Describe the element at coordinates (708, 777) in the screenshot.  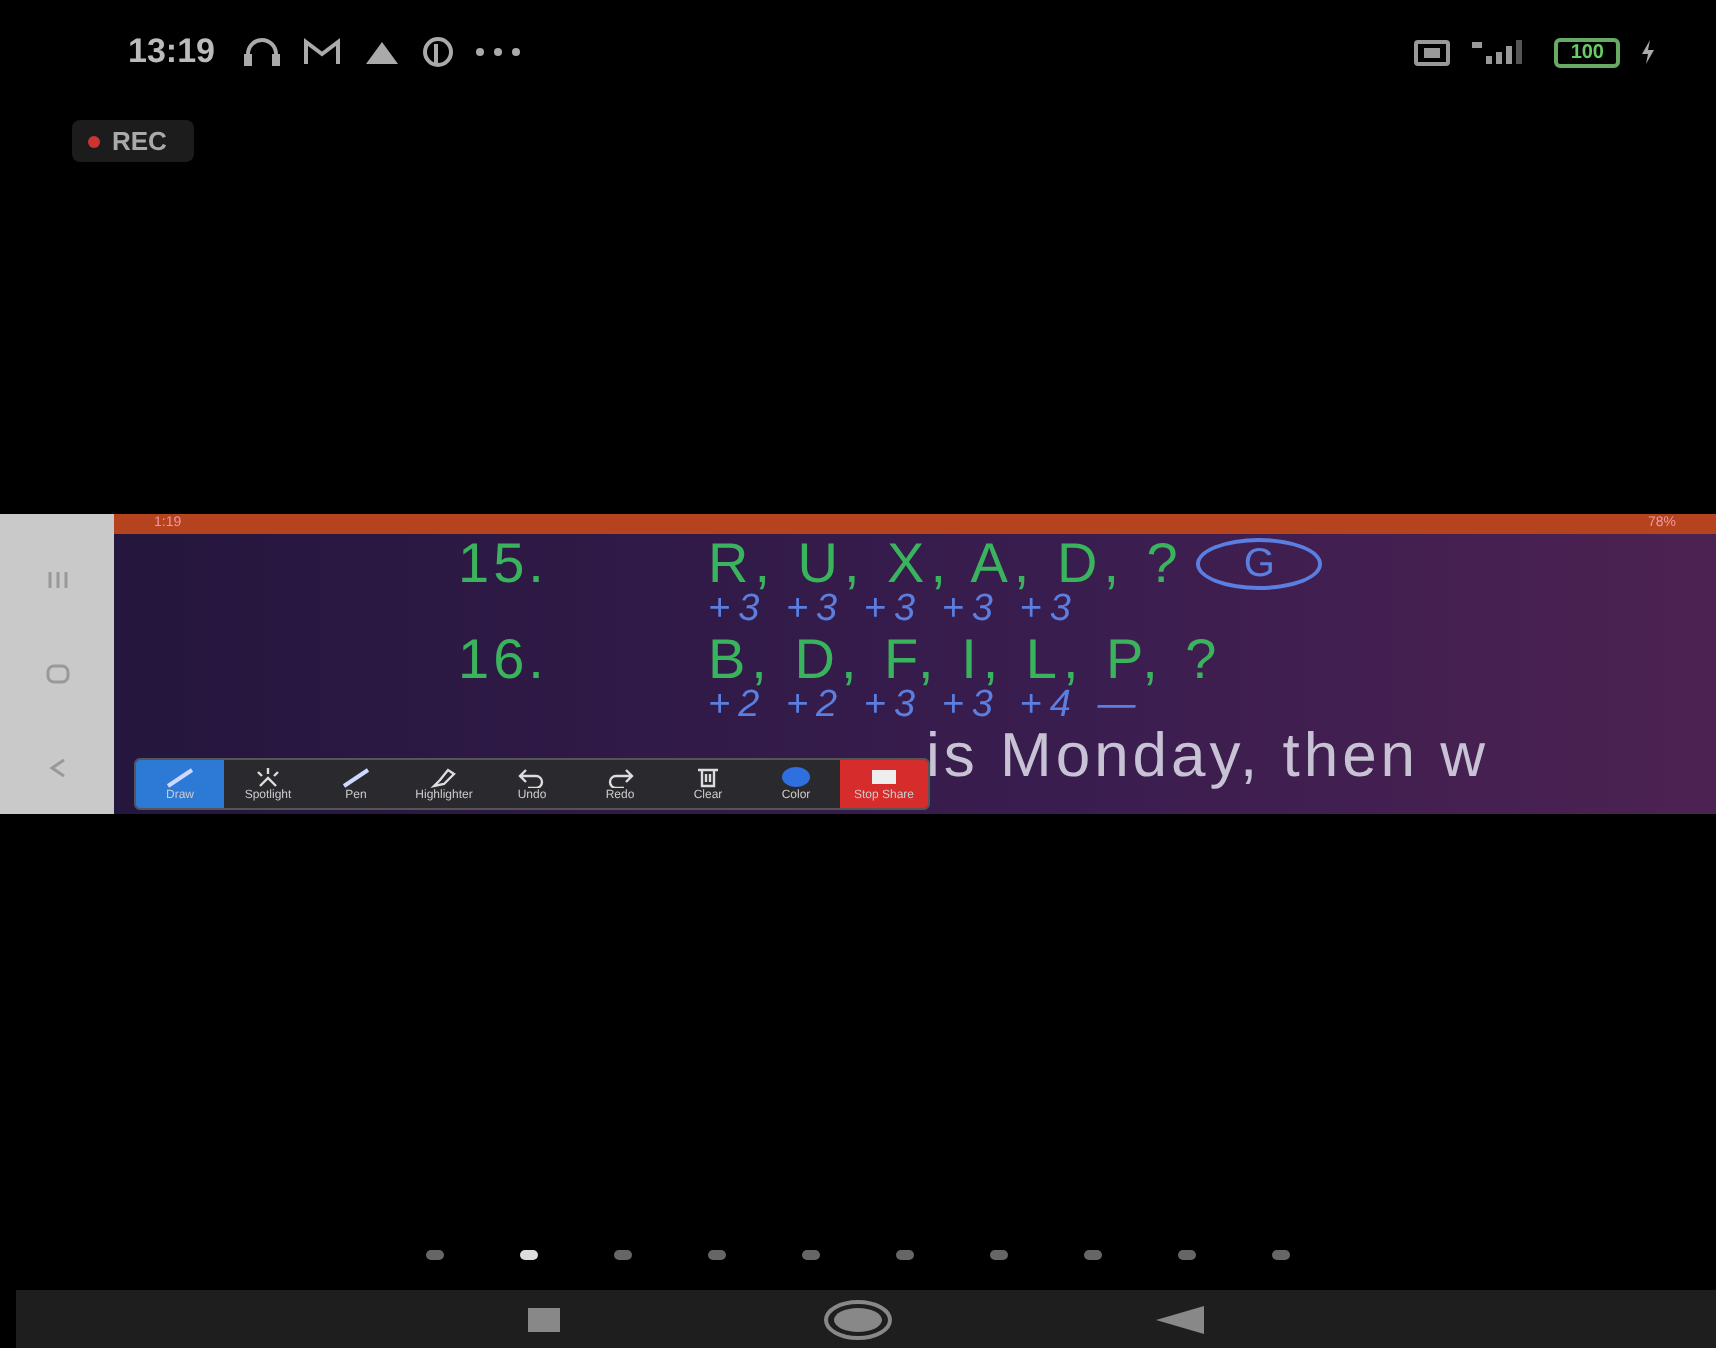
I see `trash-icon` at that location.